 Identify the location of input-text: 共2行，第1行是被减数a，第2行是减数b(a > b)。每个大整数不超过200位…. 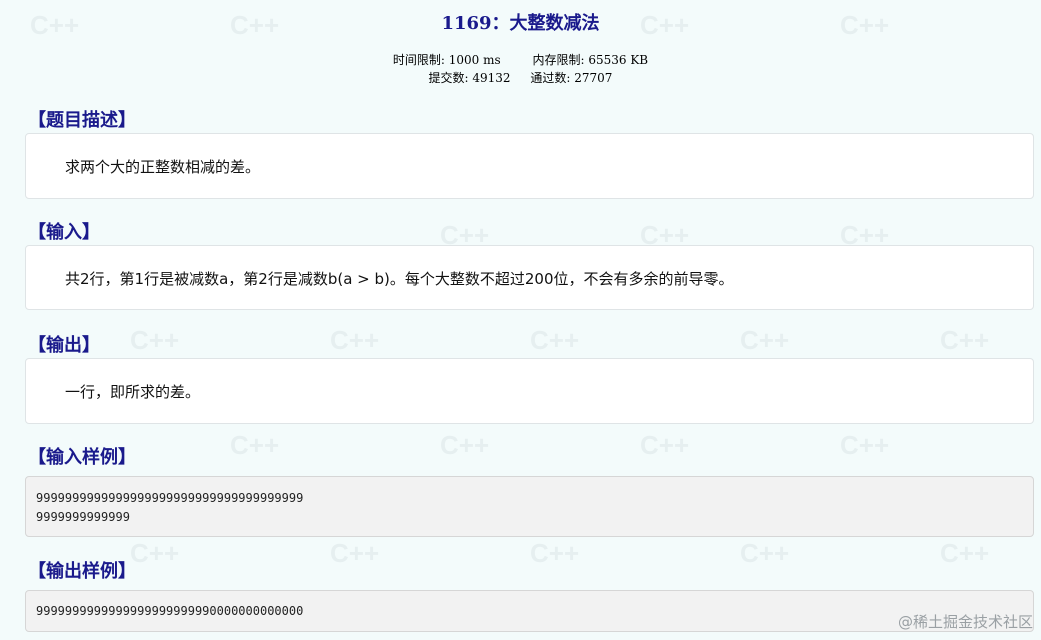
(399, 279).